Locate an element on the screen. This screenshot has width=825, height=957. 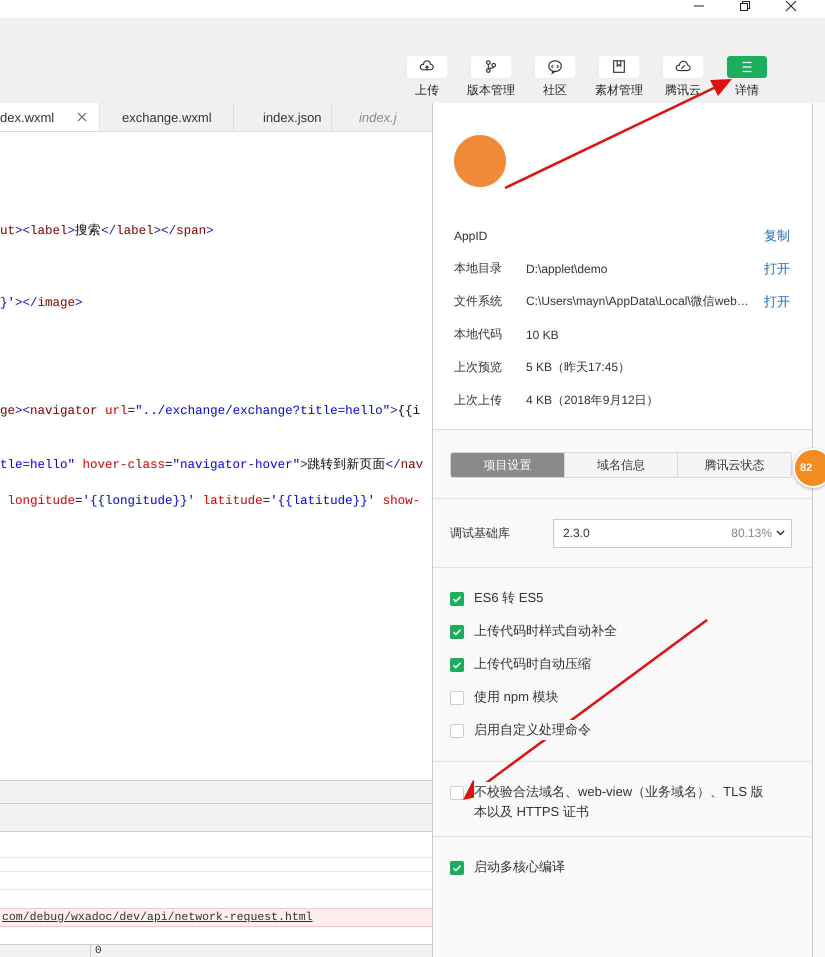
editor-tab: exchange.wxml is located at coordinates (167, 117).